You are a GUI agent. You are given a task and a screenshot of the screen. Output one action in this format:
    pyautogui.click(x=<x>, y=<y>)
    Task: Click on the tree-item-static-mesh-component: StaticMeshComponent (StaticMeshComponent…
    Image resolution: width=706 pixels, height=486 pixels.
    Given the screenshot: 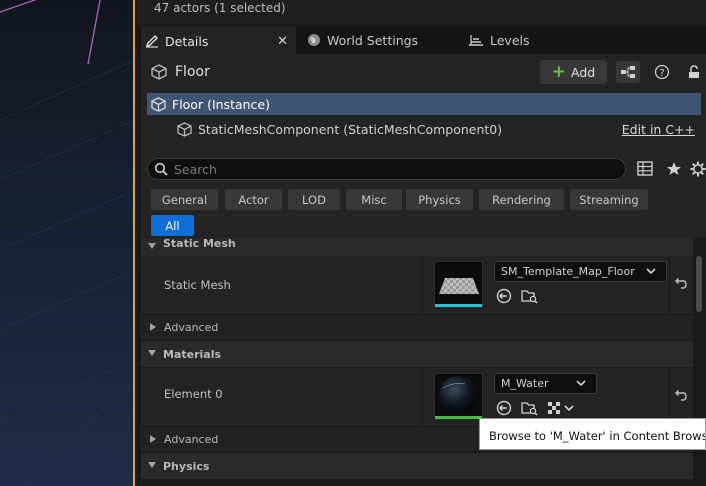 What is the action you would take?
    pyautogui.click(x=424, y=129)
    